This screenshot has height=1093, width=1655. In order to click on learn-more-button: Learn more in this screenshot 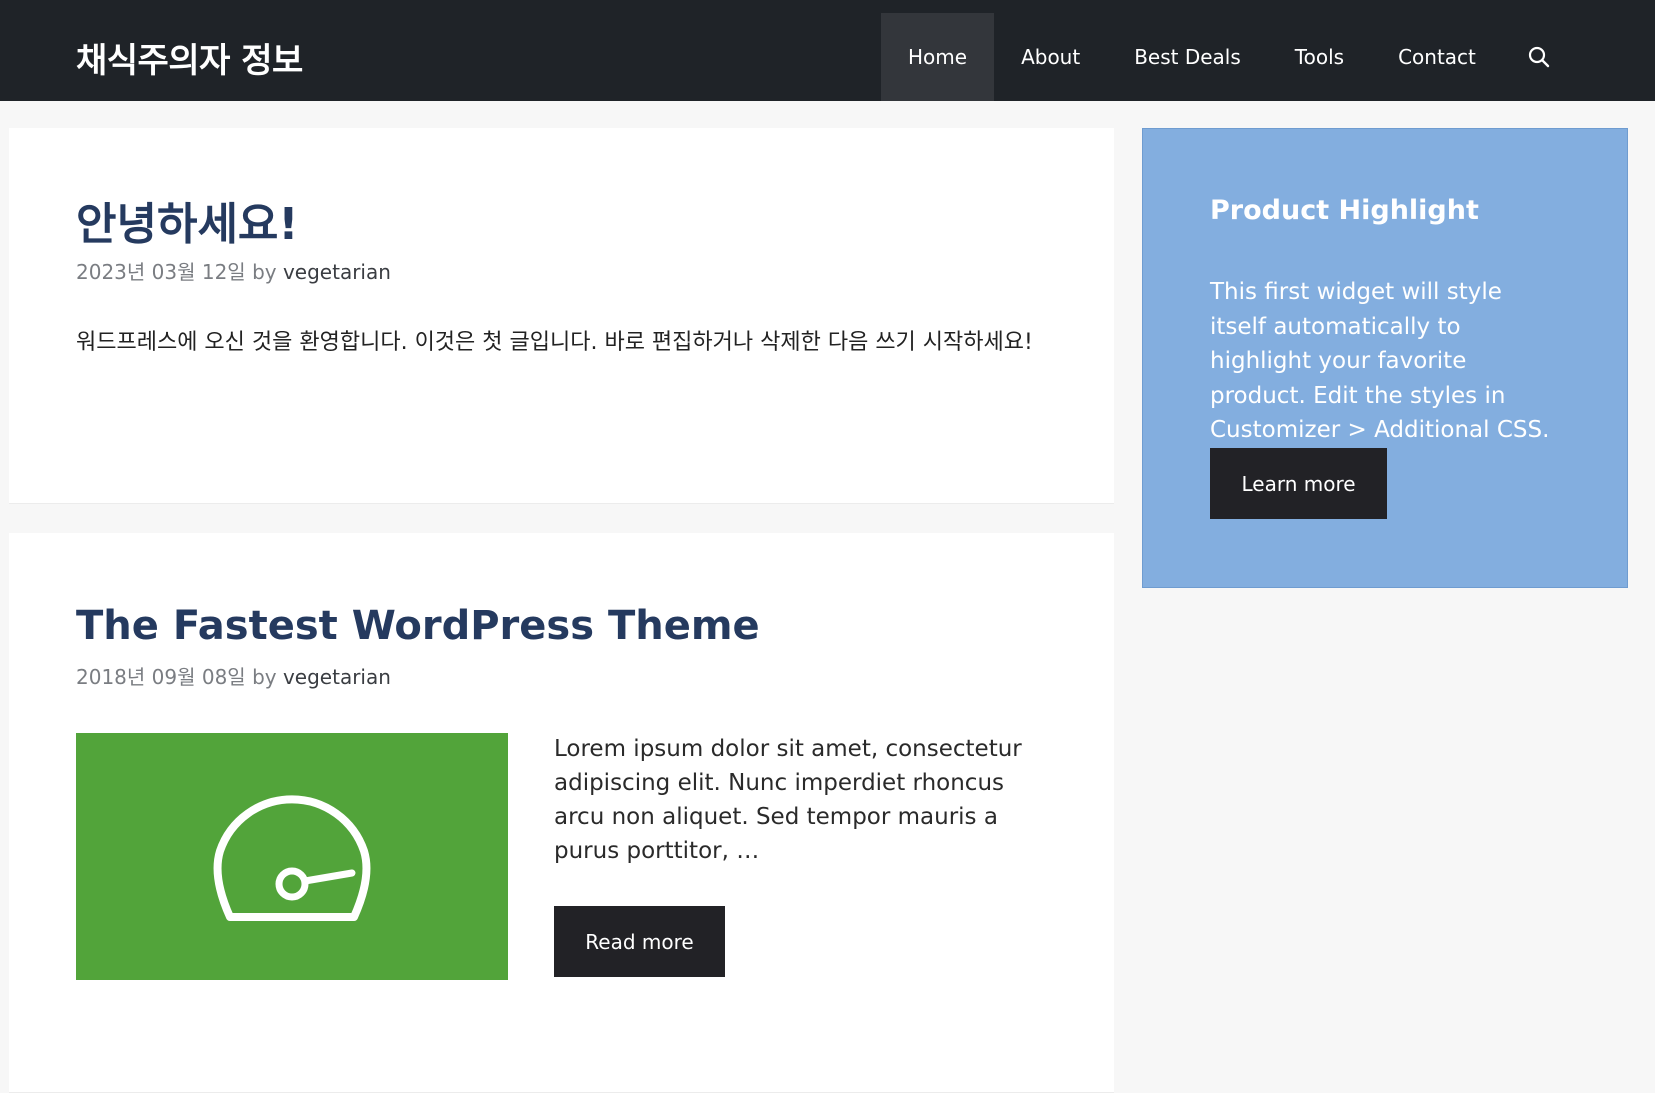, I will do `click(1298, 483)`.